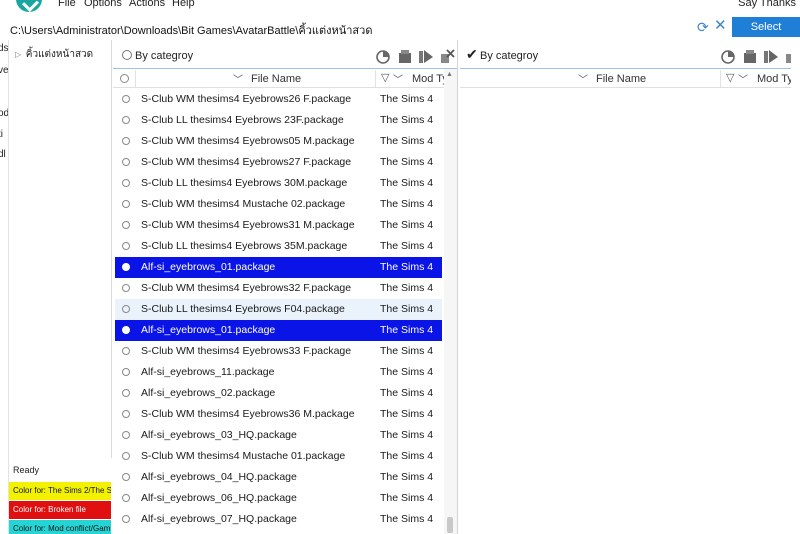 This screenshot has height=534, width=800. I want to click on vertical-scrollbar: ▲, so click(450, 301).